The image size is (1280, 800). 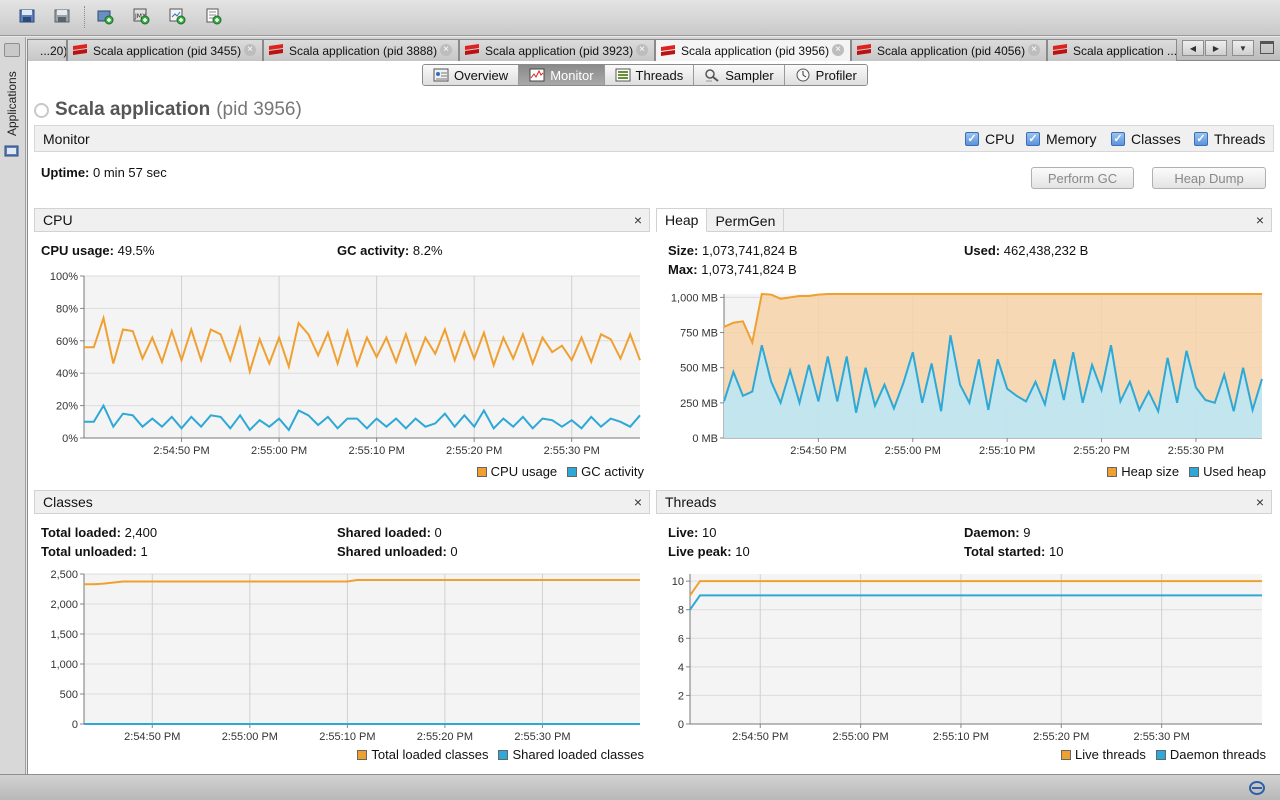 What do you see at coordinates (1156, 139) in the screenshot?
I see `checkbox-label: Classes` at bounding box center [1156, 139].